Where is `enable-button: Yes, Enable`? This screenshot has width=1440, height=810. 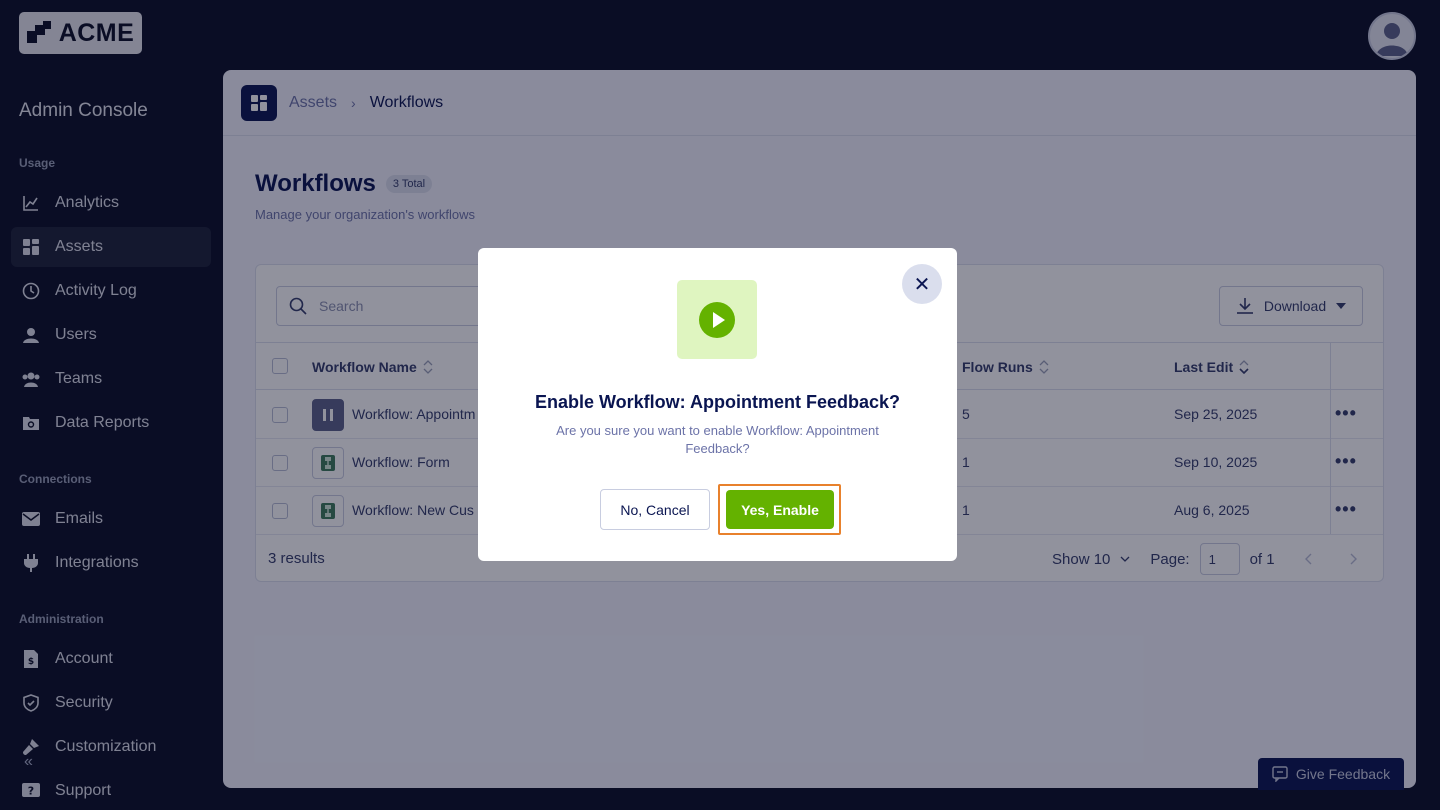 enable-button: Yes, Enable is located at coordinates (780, 509).